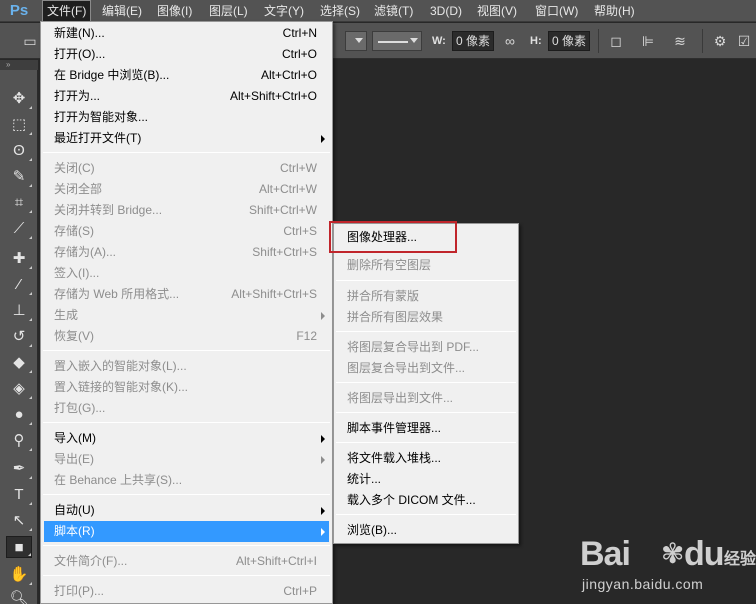 The width and height of the screenshot is (756, 604). Describe the element at coordinates (356, 41) in the screenshot. I see `fill-dropdown` at that location.